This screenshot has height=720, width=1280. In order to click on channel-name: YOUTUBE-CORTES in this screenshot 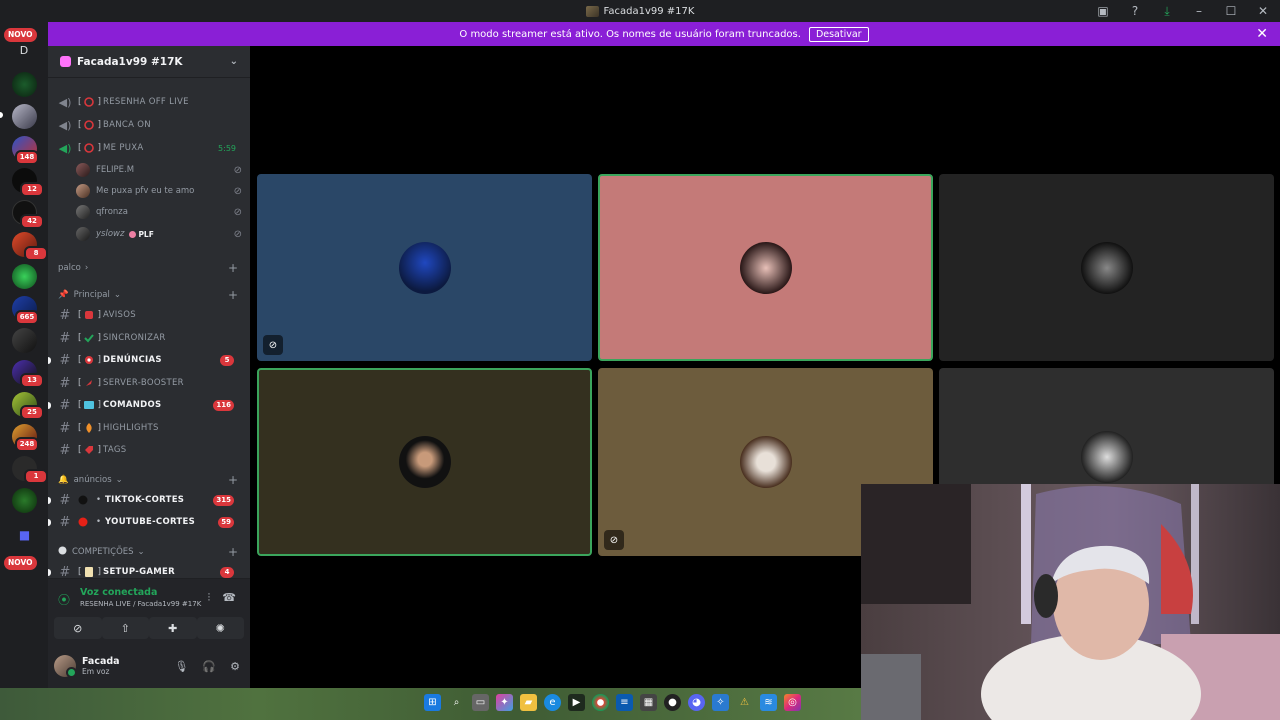, I will do `click(150, 522)`.